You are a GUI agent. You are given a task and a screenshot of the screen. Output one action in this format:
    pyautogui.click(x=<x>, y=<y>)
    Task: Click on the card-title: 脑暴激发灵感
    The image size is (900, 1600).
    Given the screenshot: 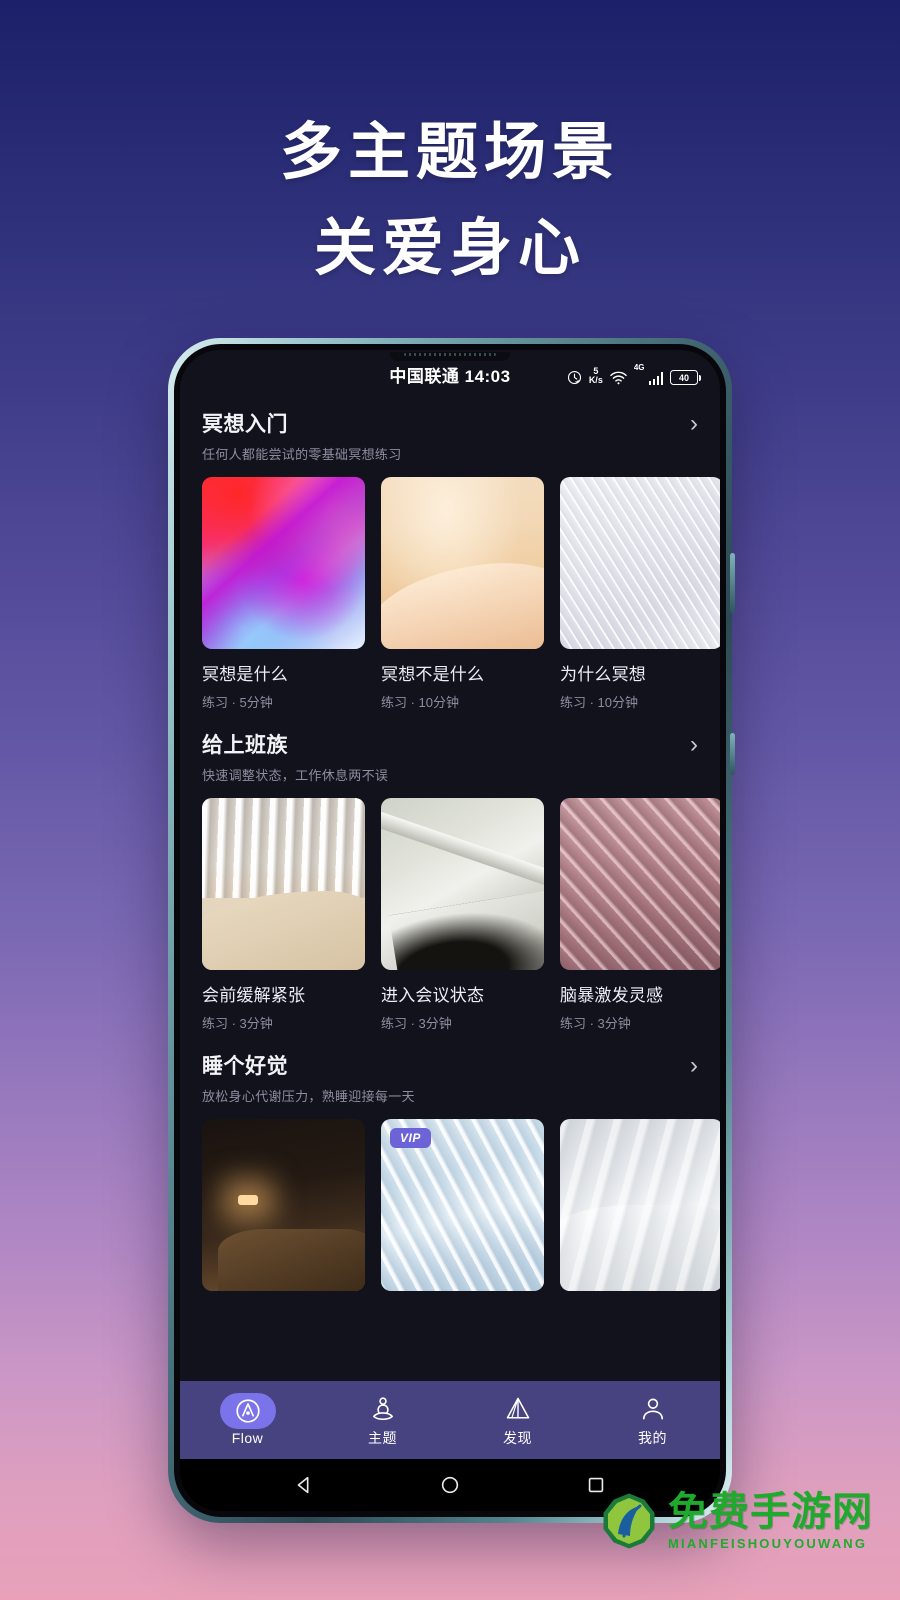 What is the action you would take?
    pyautogui.click(x=612, y=995)
    